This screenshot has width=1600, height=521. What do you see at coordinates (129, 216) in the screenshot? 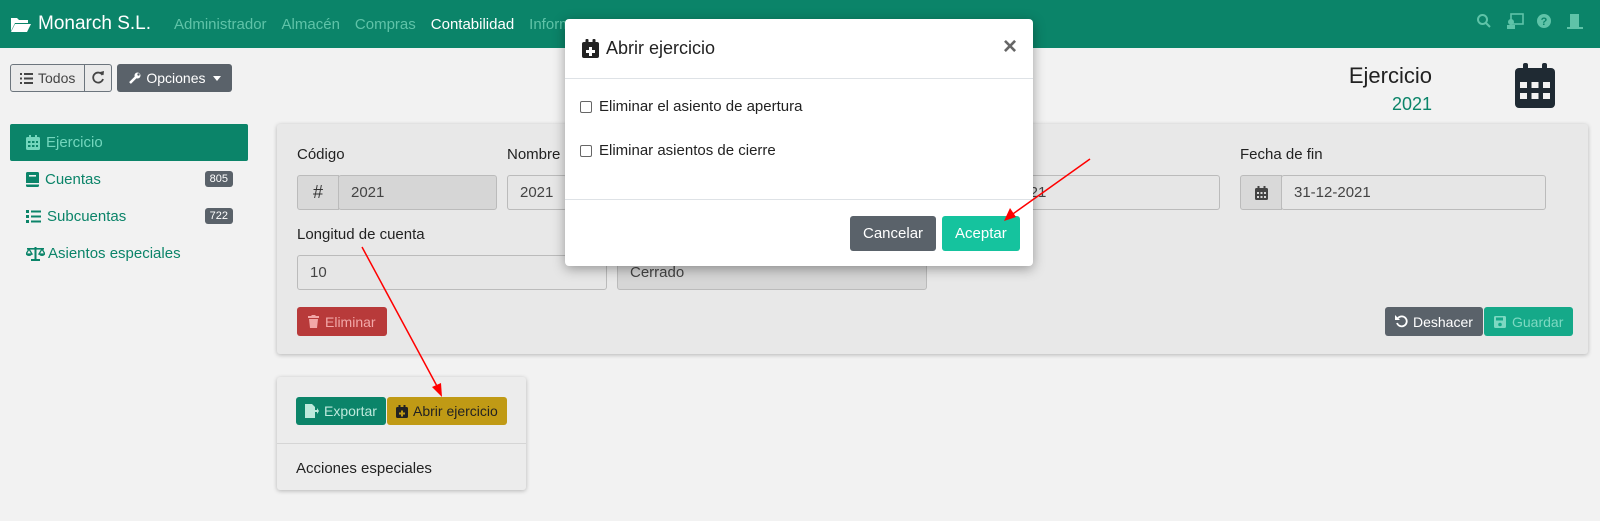
I see `sidebar-item-subcuentas: Subcuentas 722` at bounding box center [129, 216].